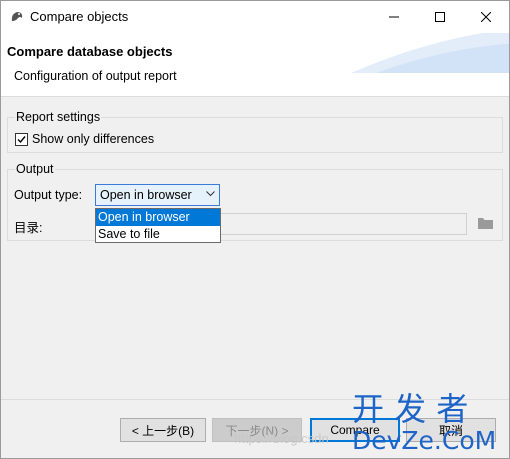 The height and width of the screenshot is (459, 510). I want to click on chevron-down-icon, so click(210, 194).